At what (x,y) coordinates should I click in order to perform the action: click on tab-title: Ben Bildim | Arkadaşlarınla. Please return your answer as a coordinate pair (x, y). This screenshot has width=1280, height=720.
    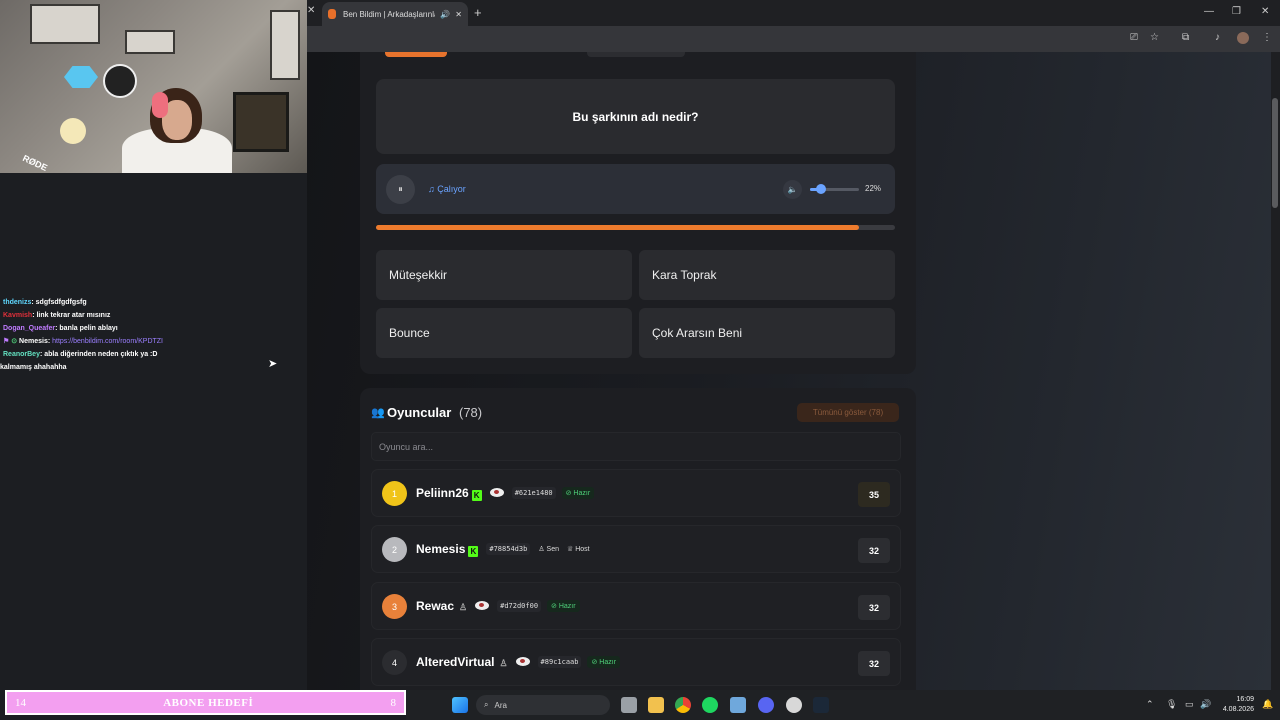
    Looking at the image, I should click on (389, 14).